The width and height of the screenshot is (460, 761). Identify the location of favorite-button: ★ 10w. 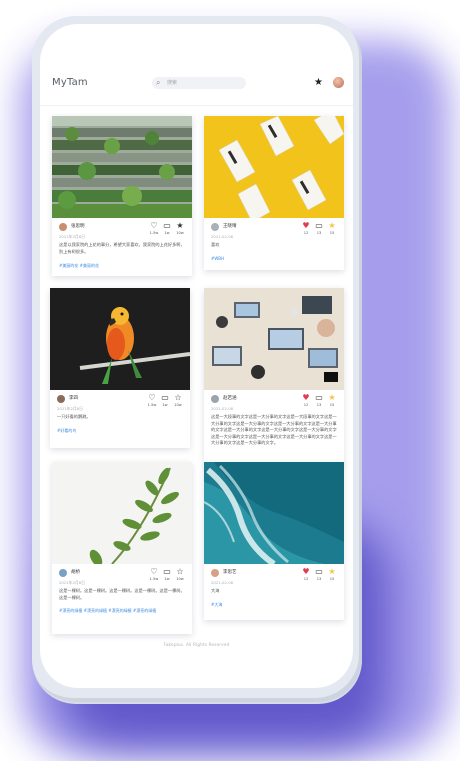
(180, 228).